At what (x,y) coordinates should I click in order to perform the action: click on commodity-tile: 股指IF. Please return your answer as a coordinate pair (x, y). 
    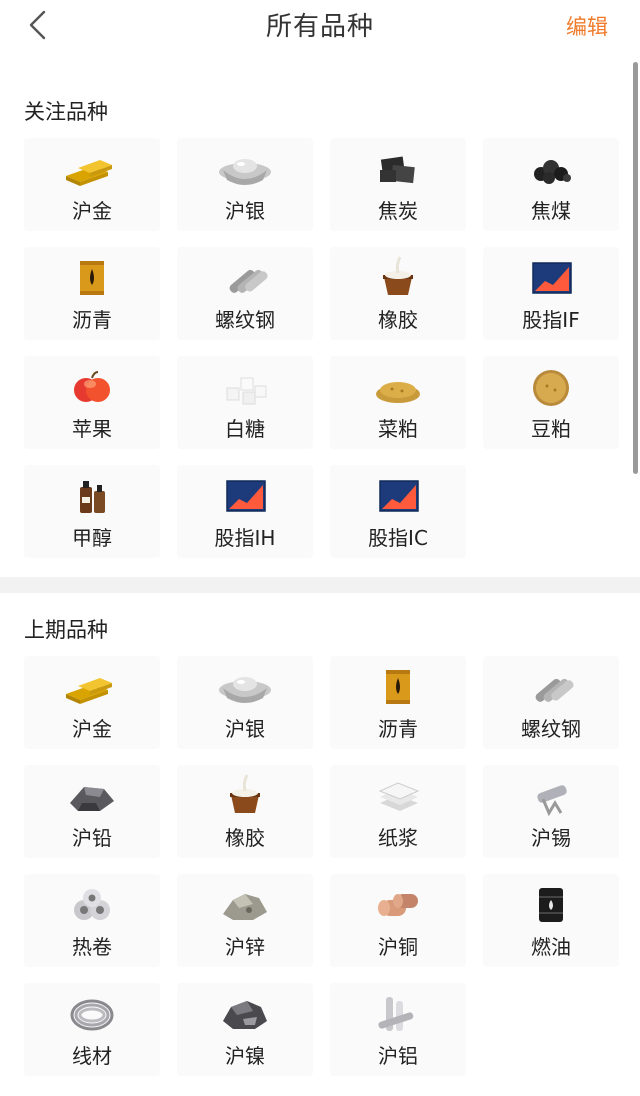
    Looking at the image, I should click on (551, 293).